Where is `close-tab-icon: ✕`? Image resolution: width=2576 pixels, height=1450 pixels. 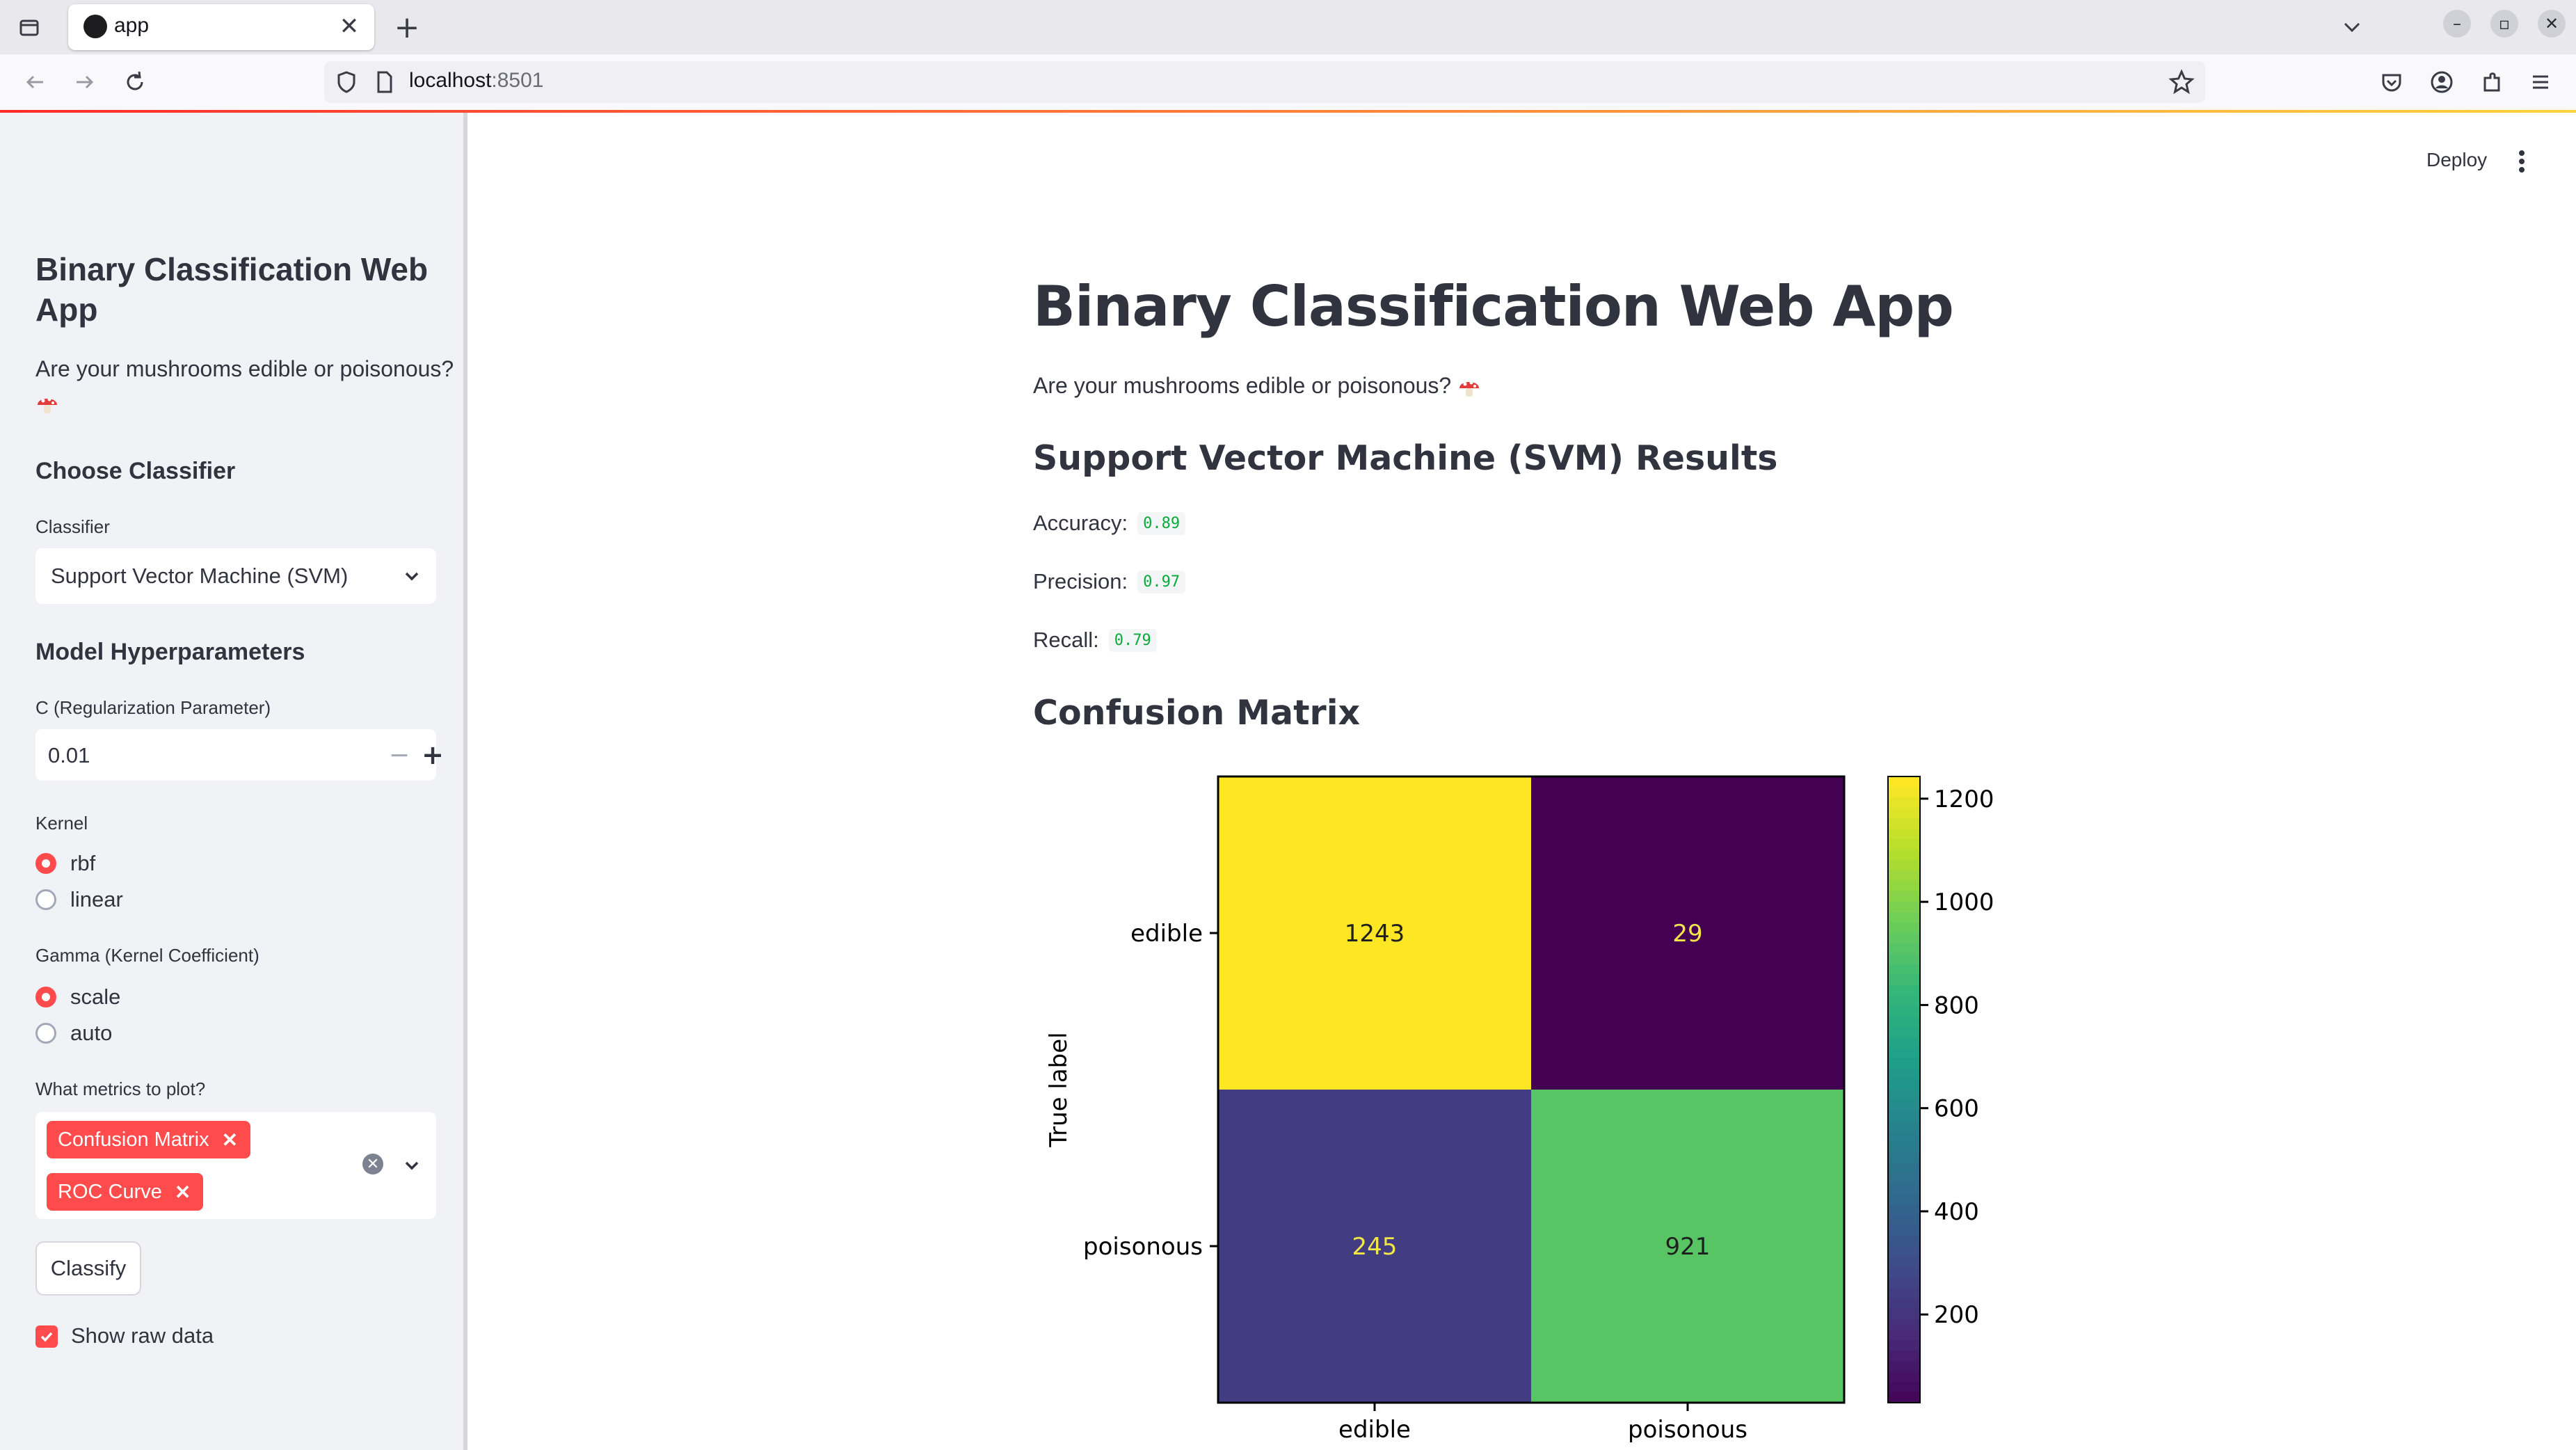
close-tab-icon: ✕ is located at coordinates (349, 26).